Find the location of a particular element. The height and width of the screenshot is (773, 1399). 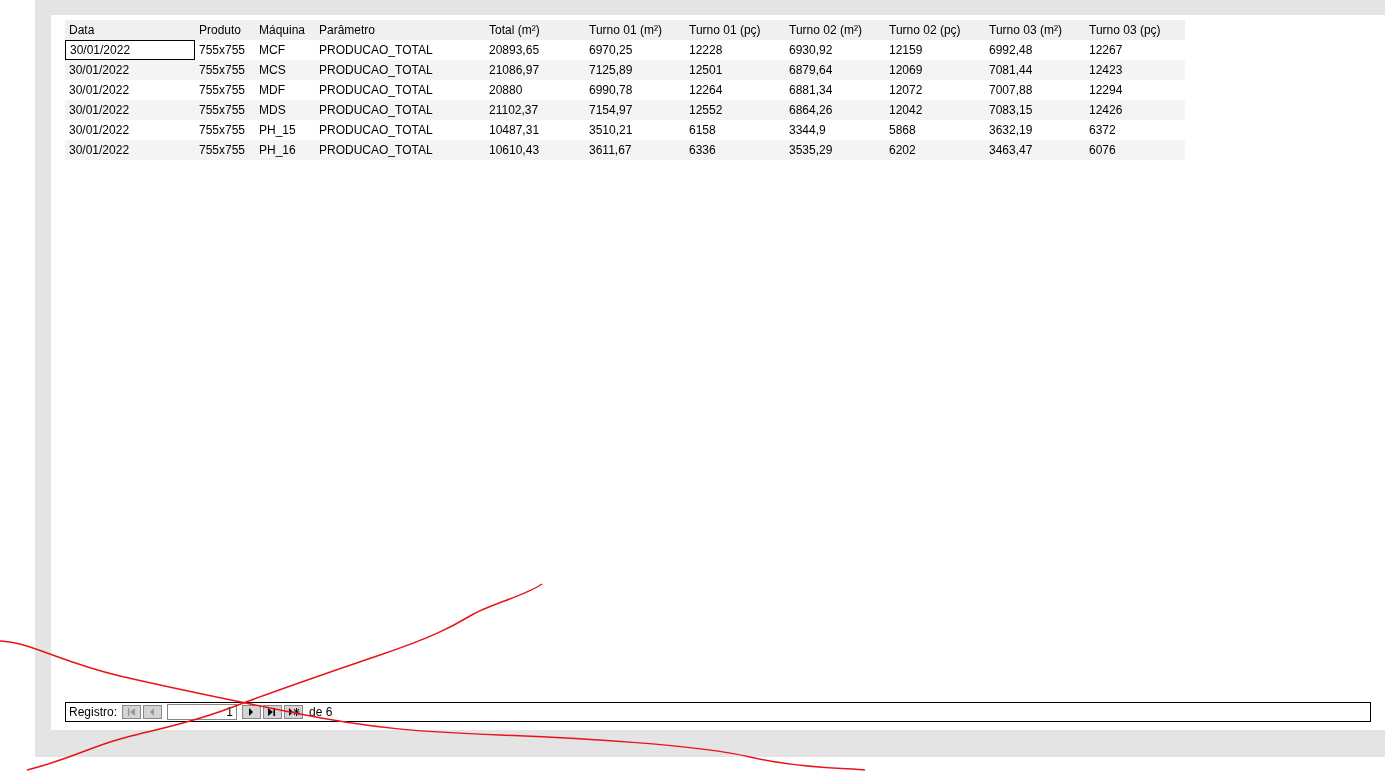

table-cell-text: 20893,65 is located at coordinates (514, 50).